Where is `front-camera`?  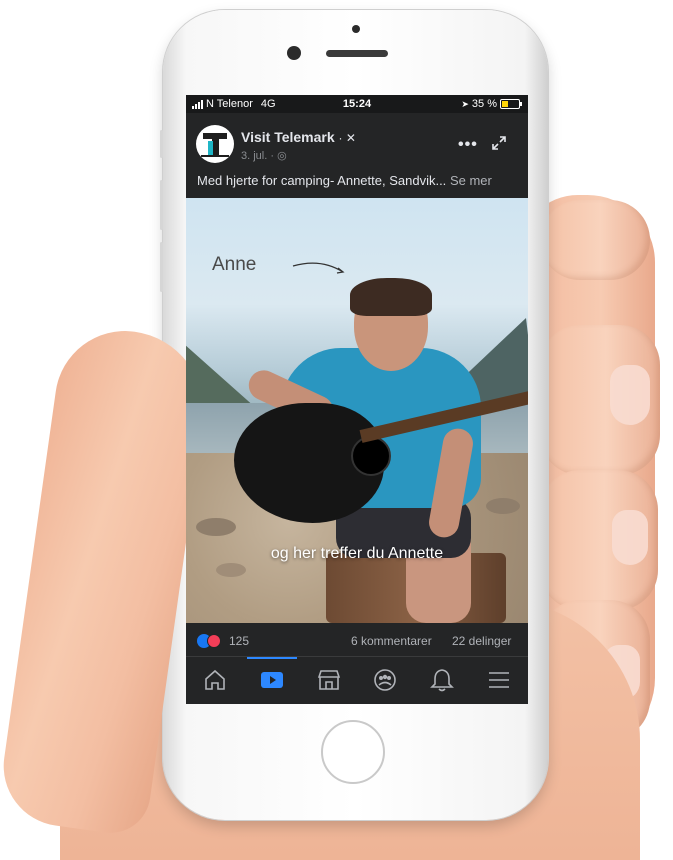 front-camera is located at coordinates (294, 53).